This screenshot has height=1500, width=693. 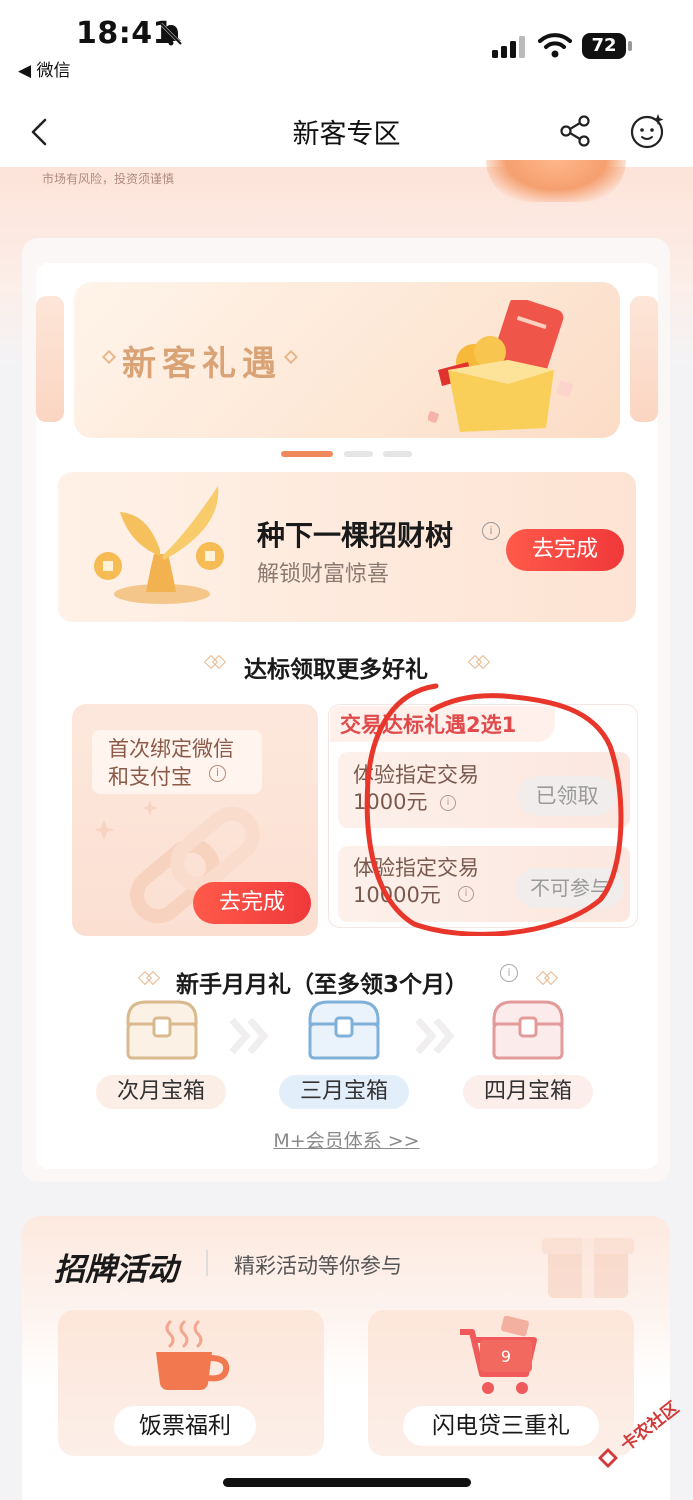 I want to click on cellular-signal-icon, so click(x=508, y=47).